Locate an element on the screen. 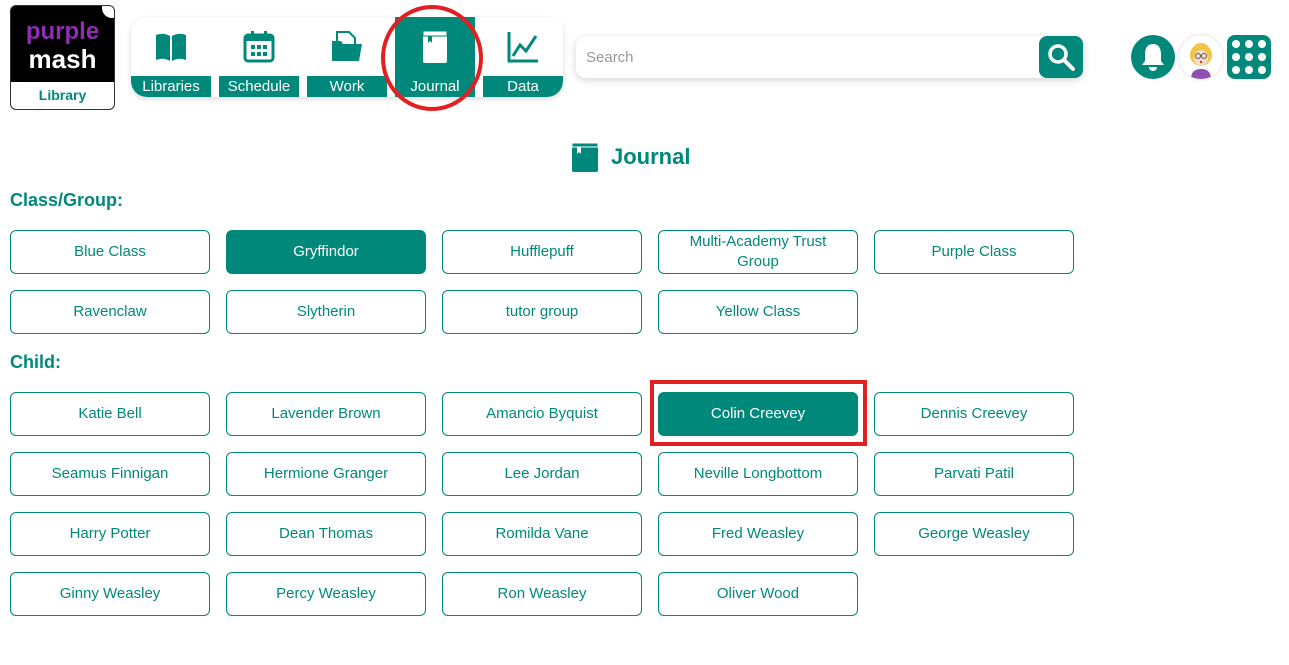 The image size is (1289, 665). class-button: Blue Class is located at coordinates (110, 252).